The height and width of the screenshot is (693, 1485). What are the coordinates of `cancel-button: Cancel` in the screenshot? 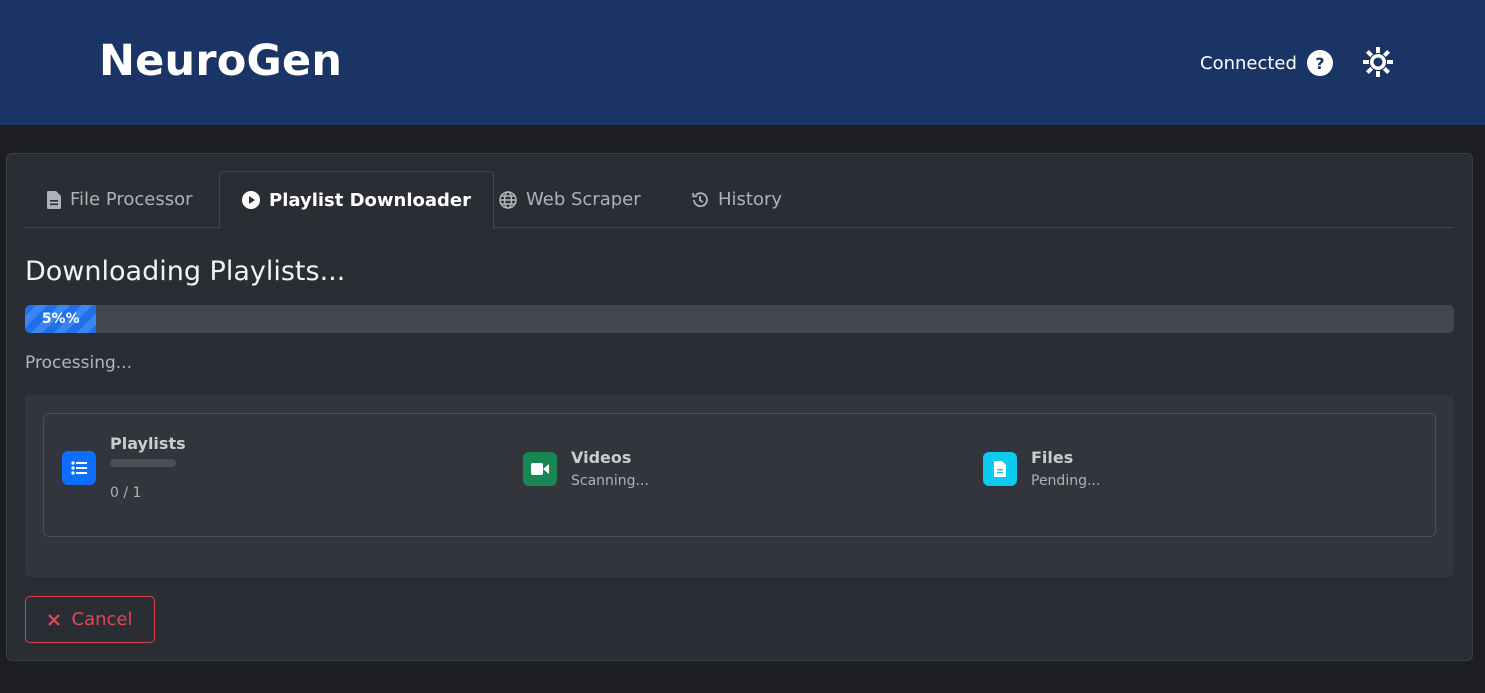 It's located at (90, 619).